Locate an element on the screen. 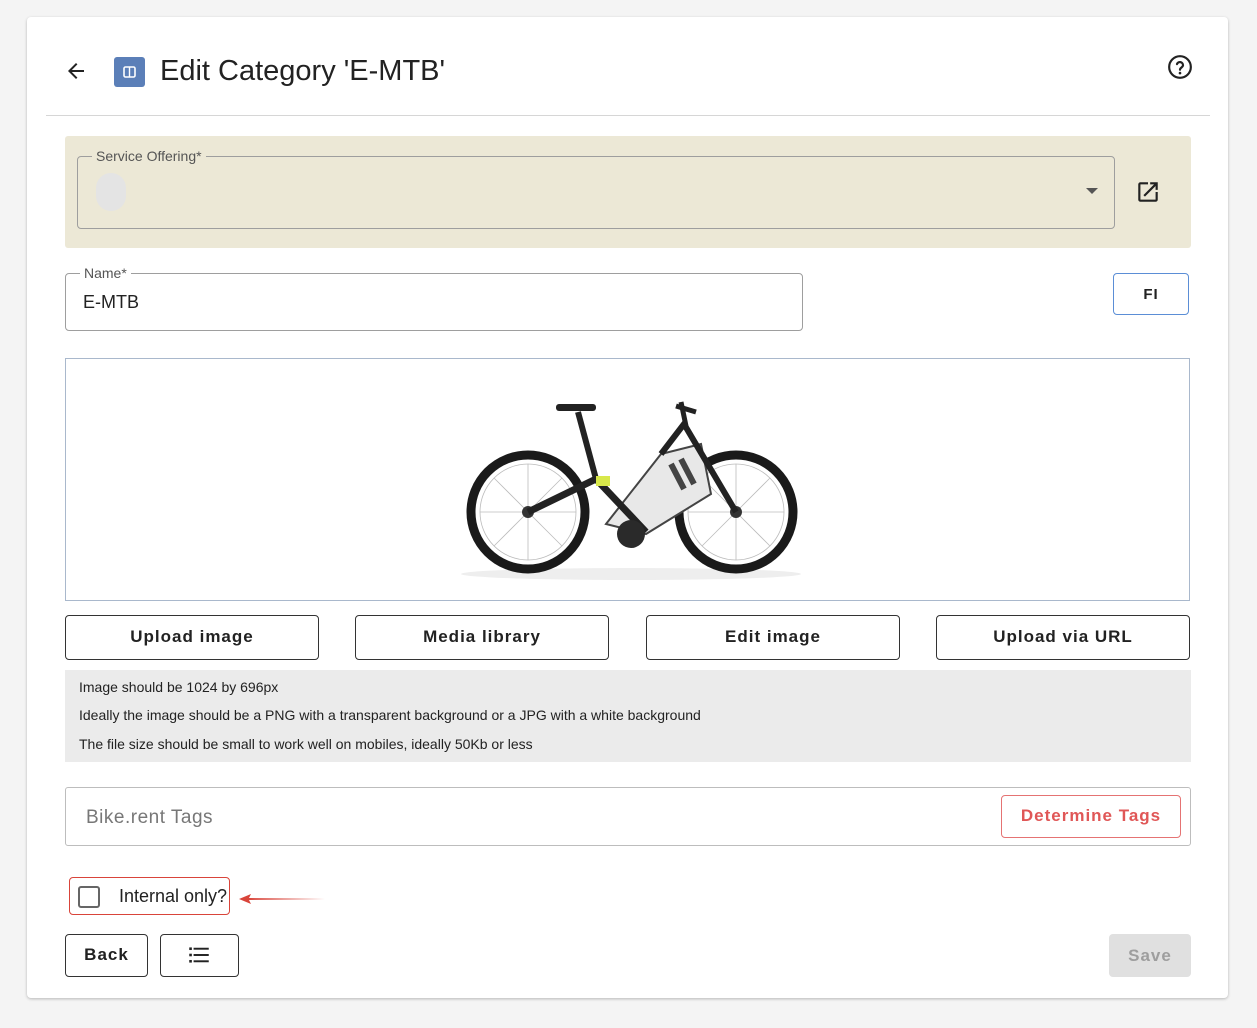  arrow-left-icon is located at coordinates (76, 71).